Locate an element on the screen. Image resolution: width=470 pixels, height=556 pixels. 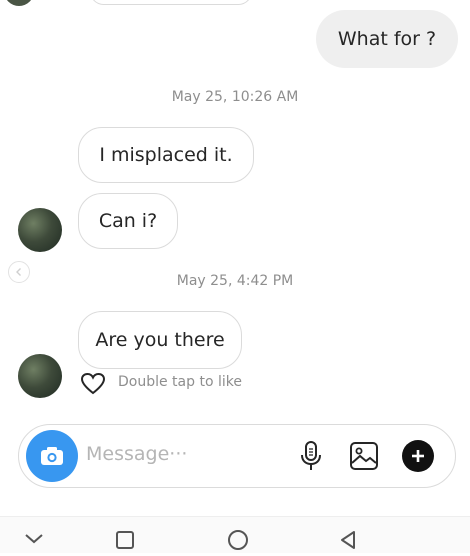
incoming-message-text: Are you there is located at coordinates (160, 340).